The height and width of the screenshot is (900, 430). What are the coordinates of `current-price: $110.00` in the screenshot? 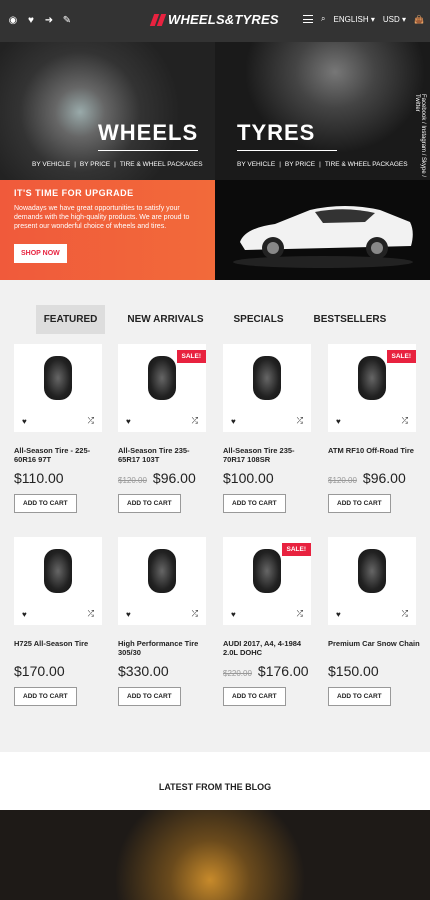 It's located at (39, 478).